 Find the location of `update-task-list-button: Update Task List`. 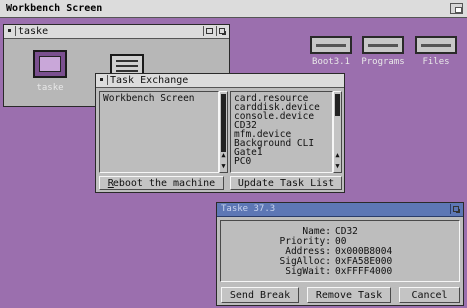

update-task-list-button: Update Task List is located at coordinates (286, 183).